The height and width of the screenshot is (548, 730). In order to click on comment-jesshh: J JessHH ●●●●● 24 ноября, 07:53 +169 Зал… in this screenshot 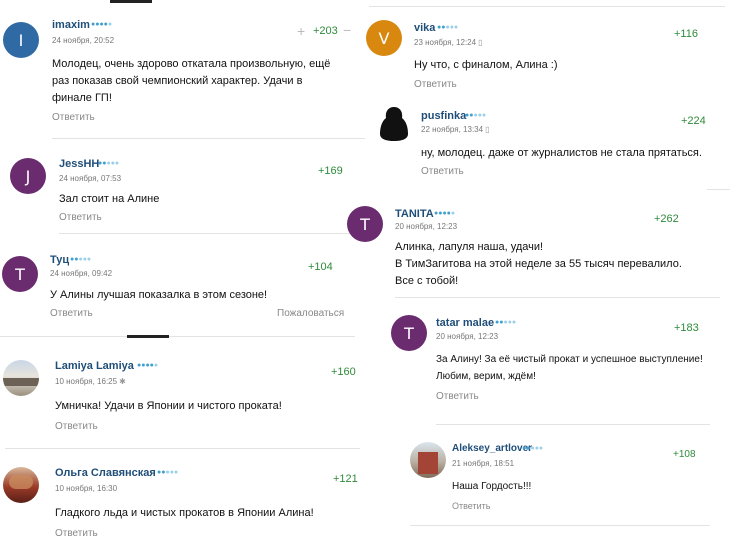, I will do `click(182, 188)`.